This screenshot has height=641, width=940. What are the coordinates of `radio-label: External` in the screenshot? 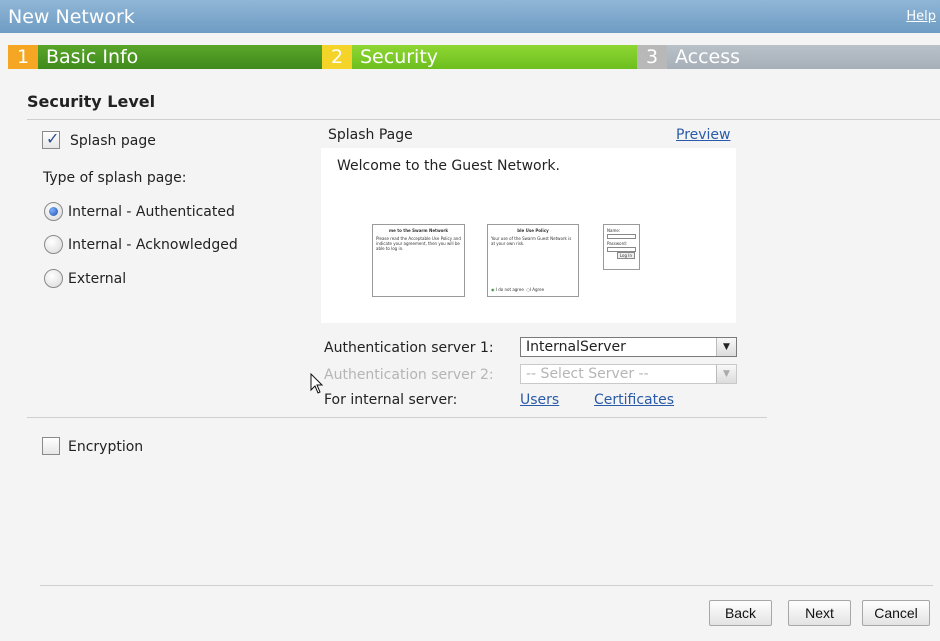 It's located at (97, 279).